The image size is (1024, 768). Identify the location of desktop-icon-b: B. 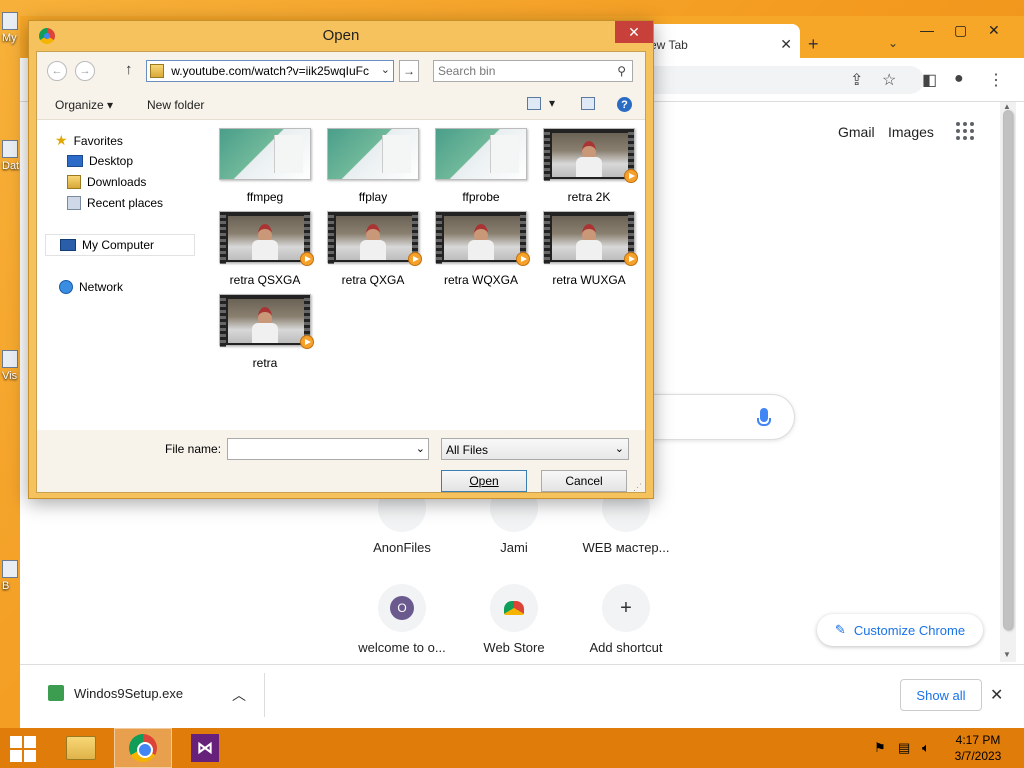
(12, 576).